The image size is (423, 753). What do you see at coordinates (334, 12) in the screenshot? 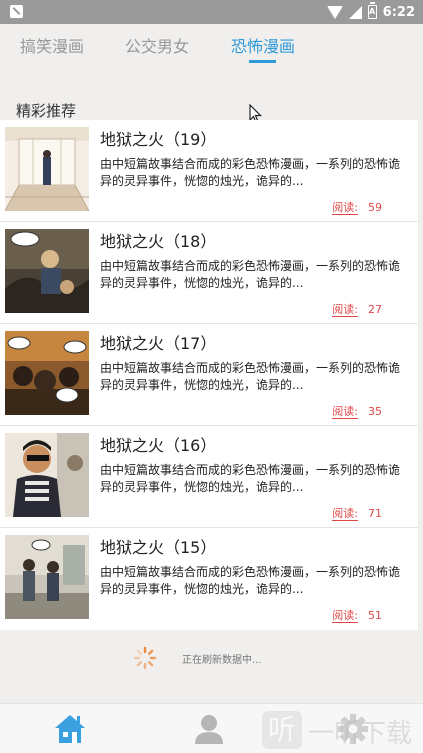
I see `wifi-icon` at bounding box center [334, 12].